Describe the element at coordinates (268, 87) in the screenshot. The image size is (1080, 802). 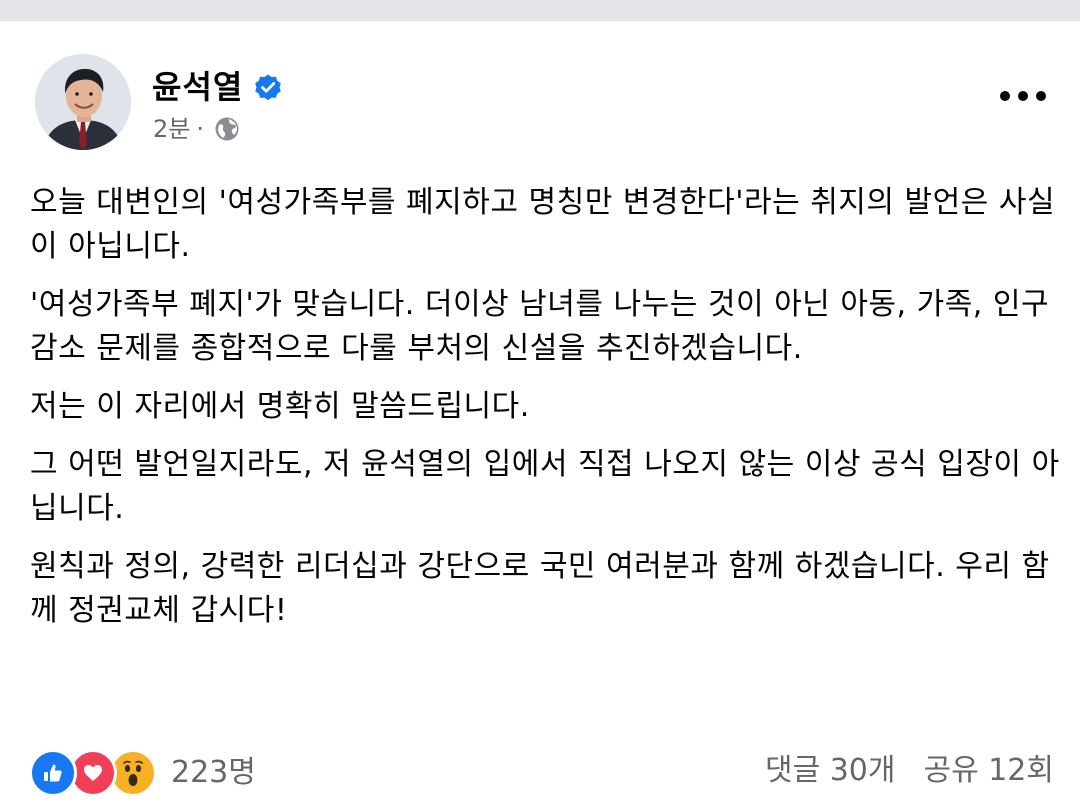
I see `verified-badge-icon` at that location.